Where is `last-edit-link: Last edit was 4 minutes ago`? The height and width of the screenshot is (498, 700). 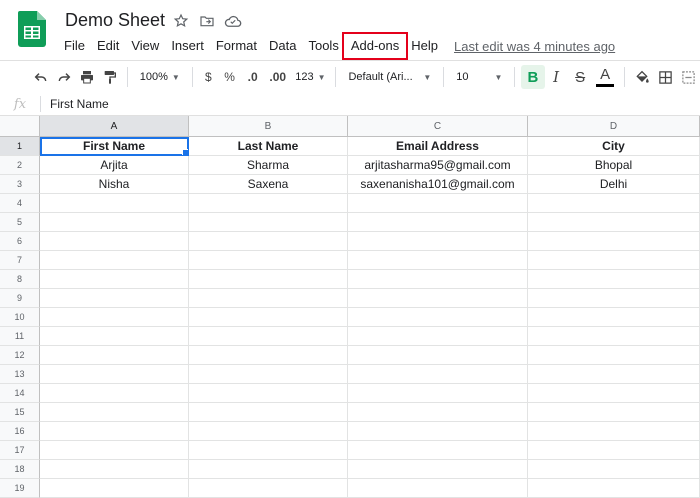 last-edit-link: Last edit was 4 minutes ago is located at coordinates (534, 46).